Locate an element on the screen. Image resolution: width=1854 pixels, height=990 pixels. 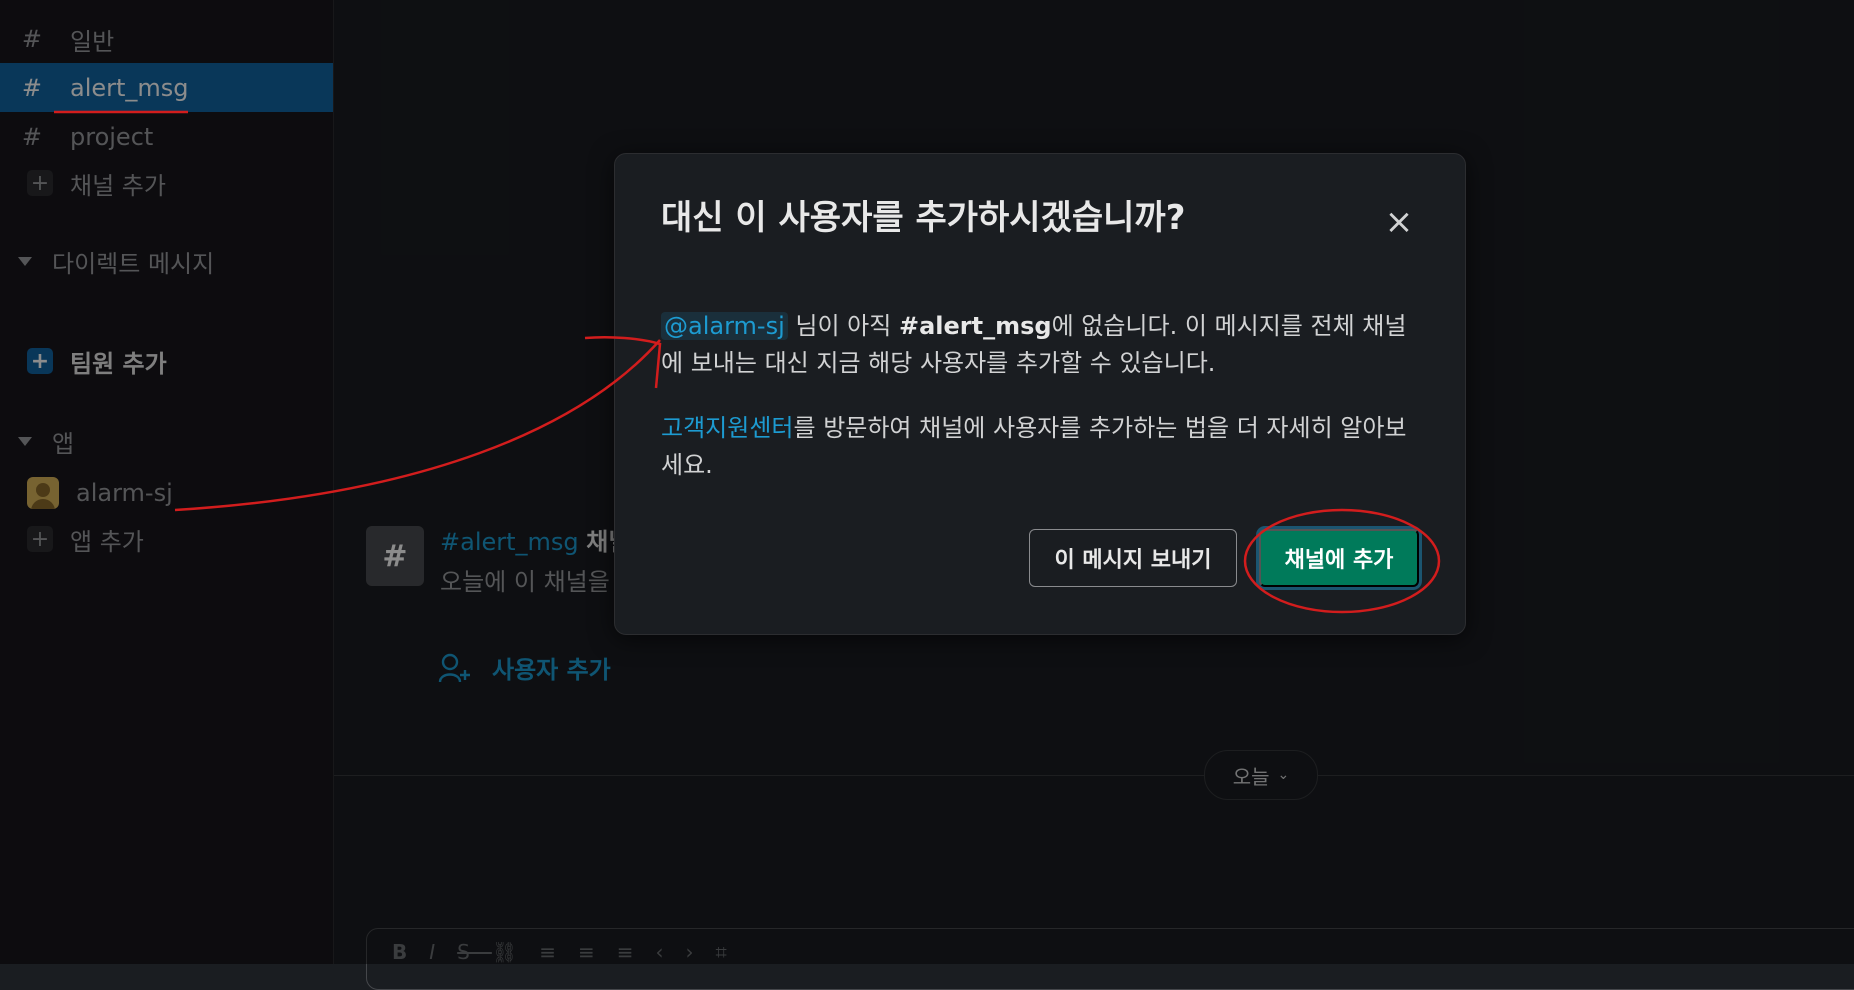
annotation-circle is located at coordinates (1342, 561).